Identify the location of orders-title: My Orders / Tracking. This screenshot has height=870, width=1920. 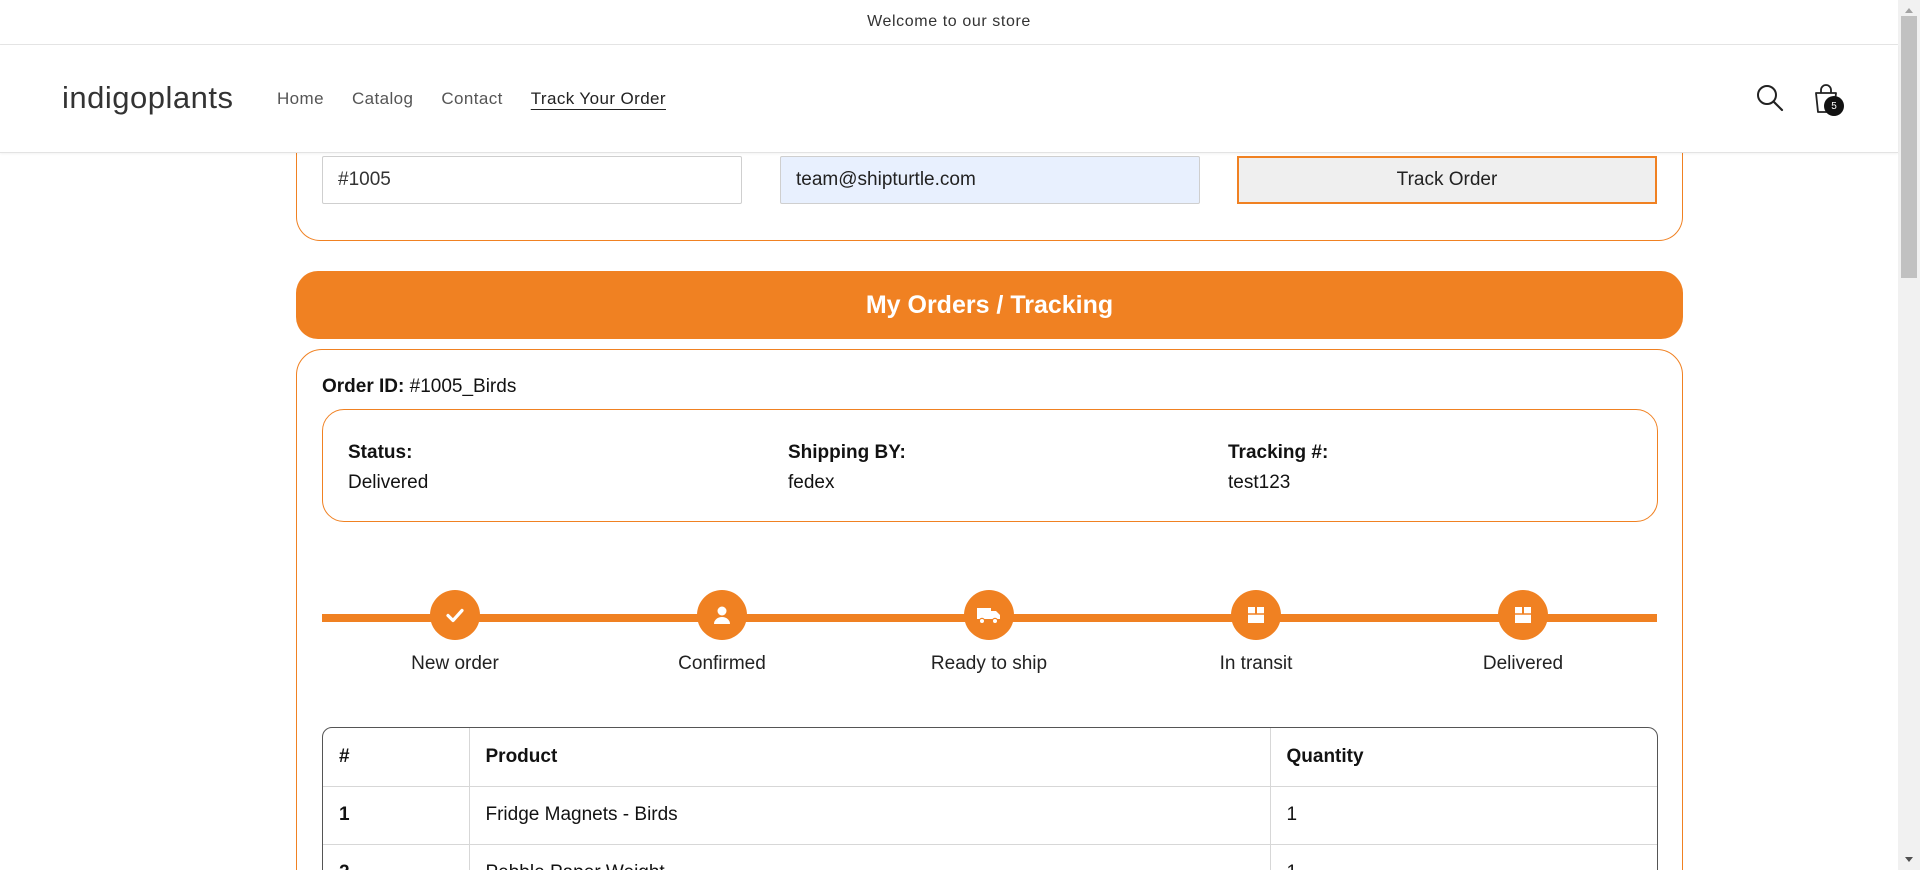
(989, 304).